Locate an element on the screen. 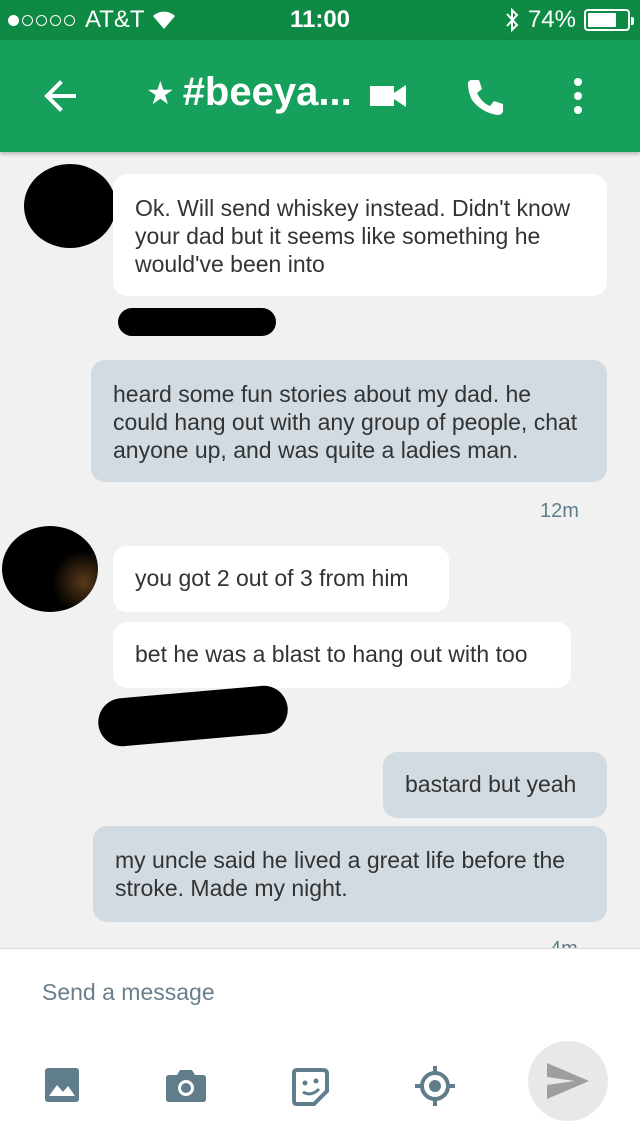 The width and height of the screenshot is (640, 1136). image-icon is located at coordinates (62, 1085).